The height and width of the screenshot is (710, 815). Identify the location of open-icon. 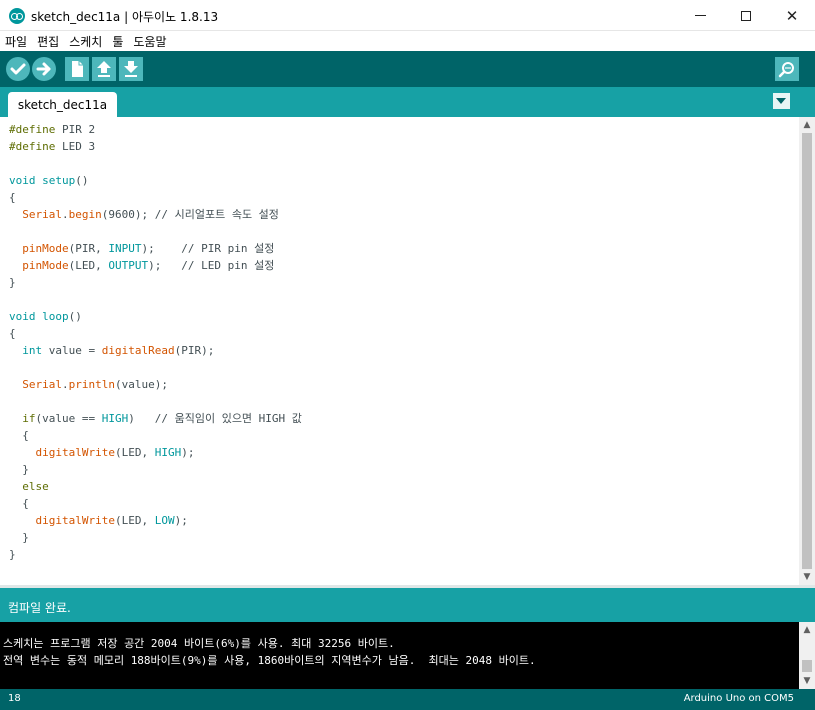
(104, 69).